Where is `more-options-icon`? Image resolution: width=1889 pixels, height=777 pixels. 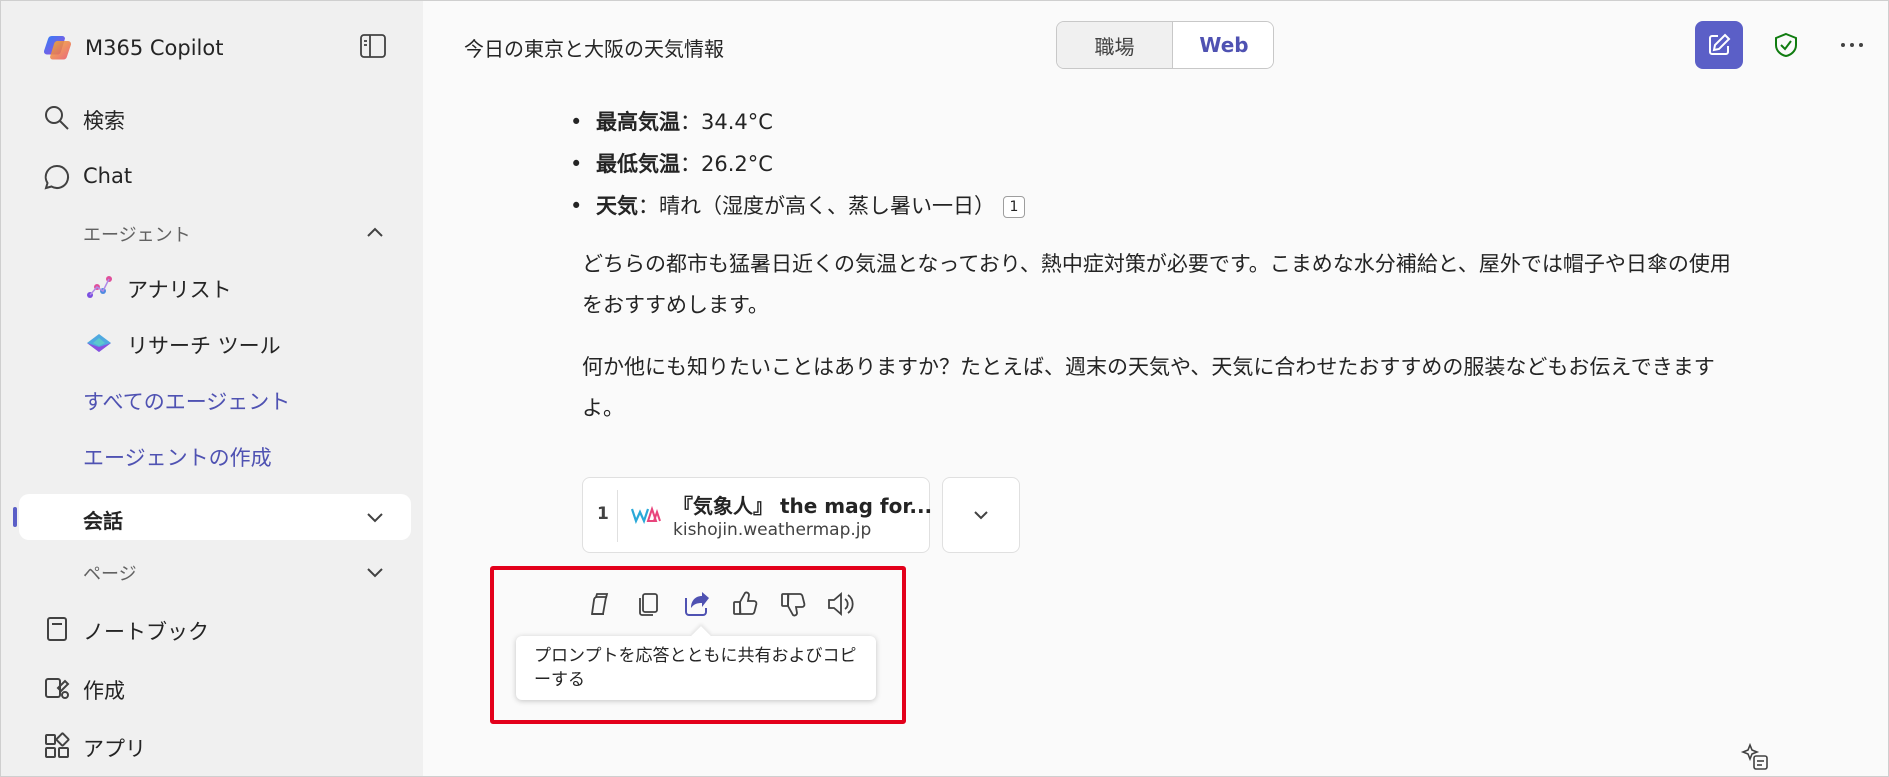 more-options-icon is located at coordinates (1852, 45).